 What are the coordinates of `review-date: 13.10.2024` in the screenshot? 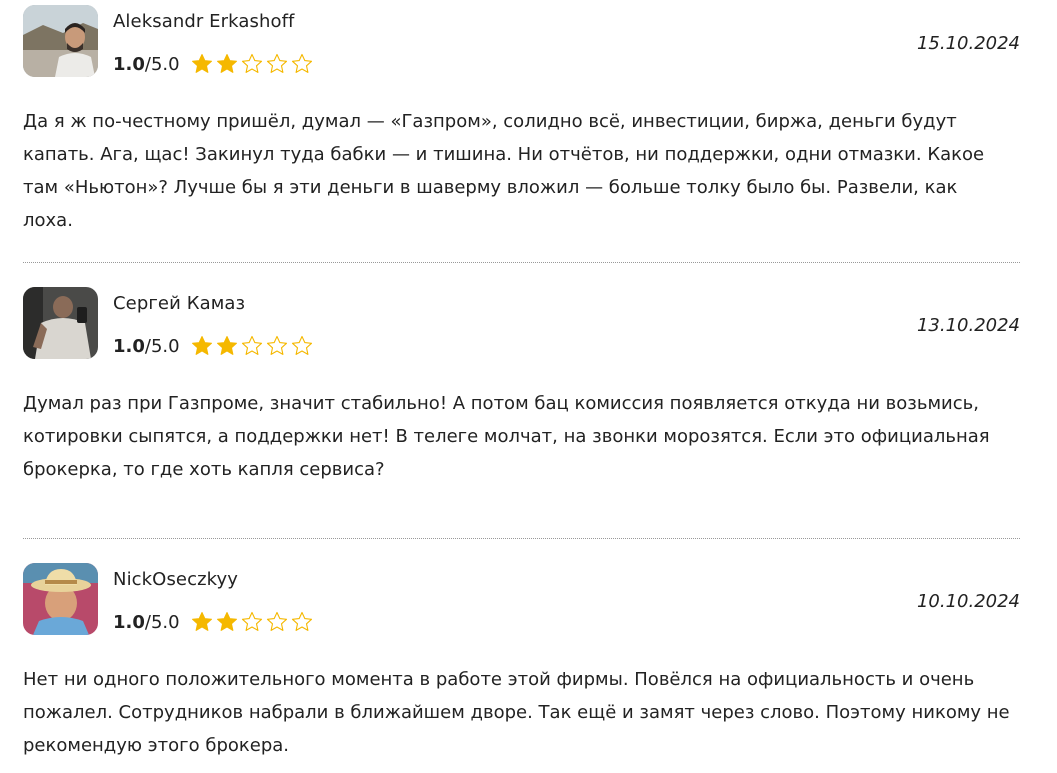 It's located at (968, 325).